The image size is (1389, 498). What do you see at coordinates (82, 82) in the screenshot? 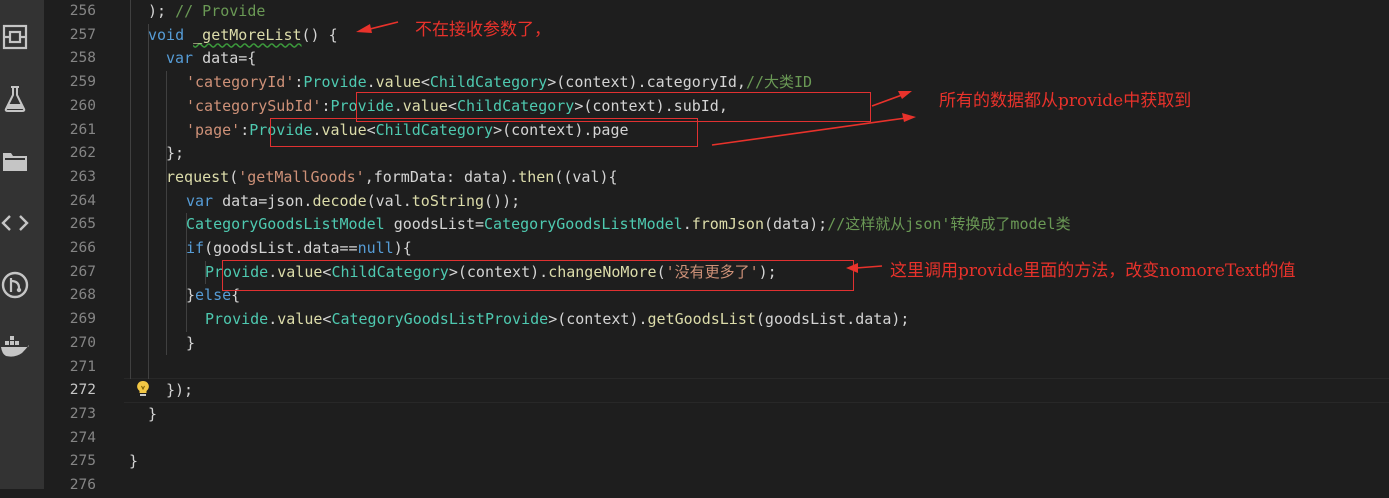
I see `line-number: 259` at bounding box center [82, 82].